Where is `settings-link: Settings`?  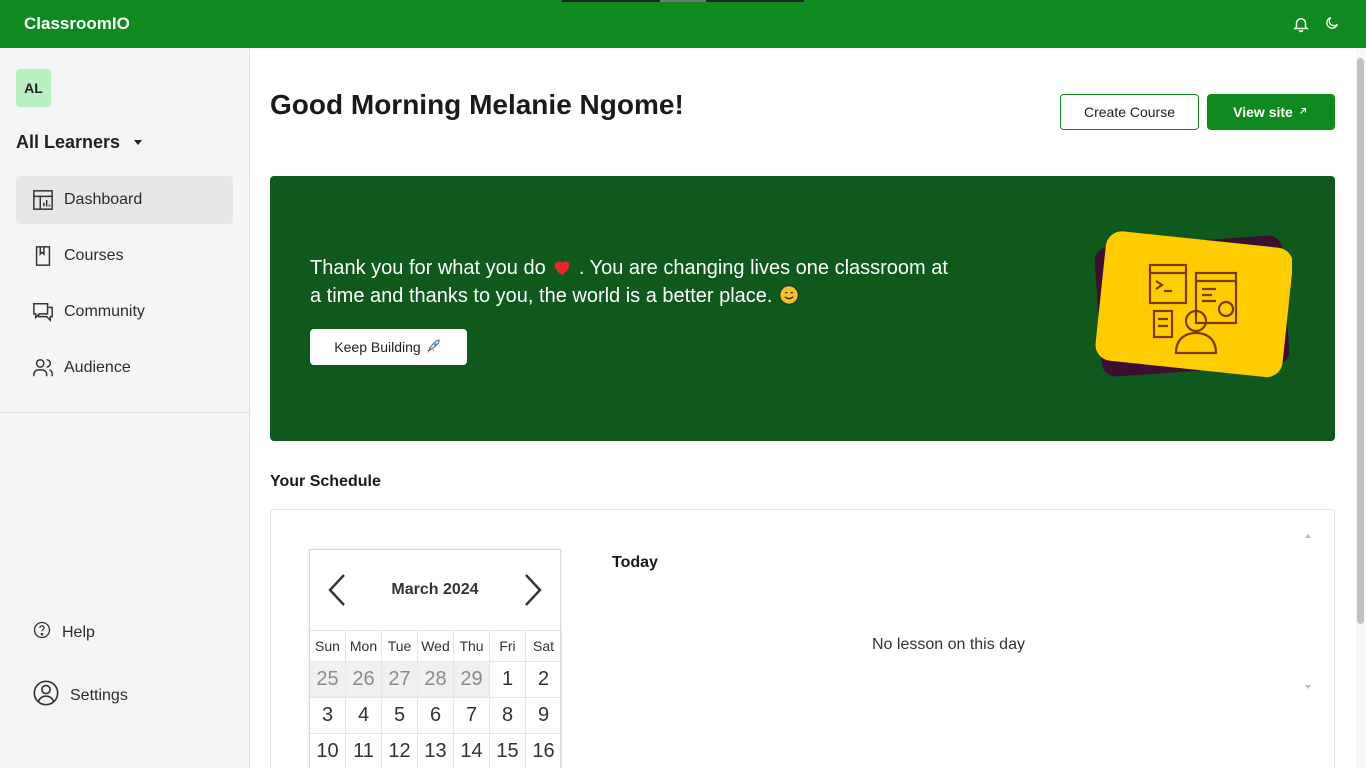
settings-link: Settings is located at coordinates (80, 695).